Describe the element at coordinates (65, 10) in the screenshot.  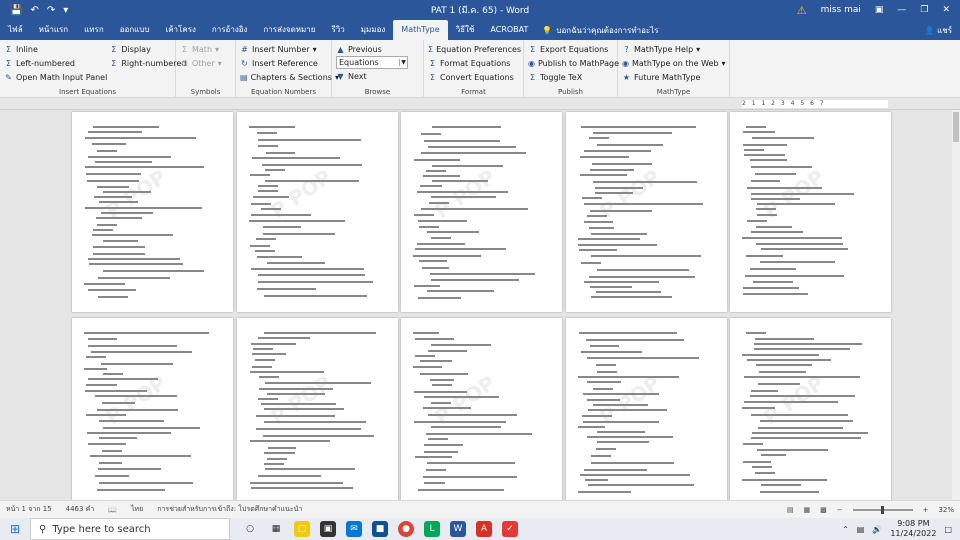
I see `customize-qat-icon: ▾` at that location.